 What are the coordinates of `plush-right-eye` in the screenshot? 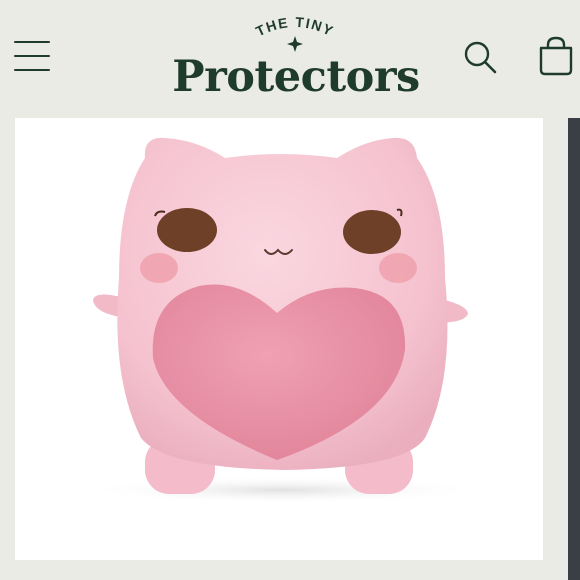 It's located at (372, 232).